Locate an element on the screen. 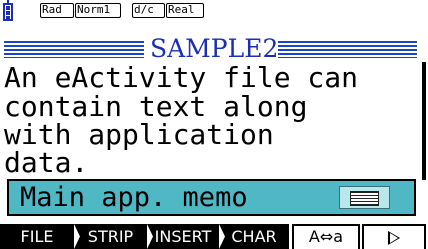  file-key: FILE is located at coordinates (37, 236).